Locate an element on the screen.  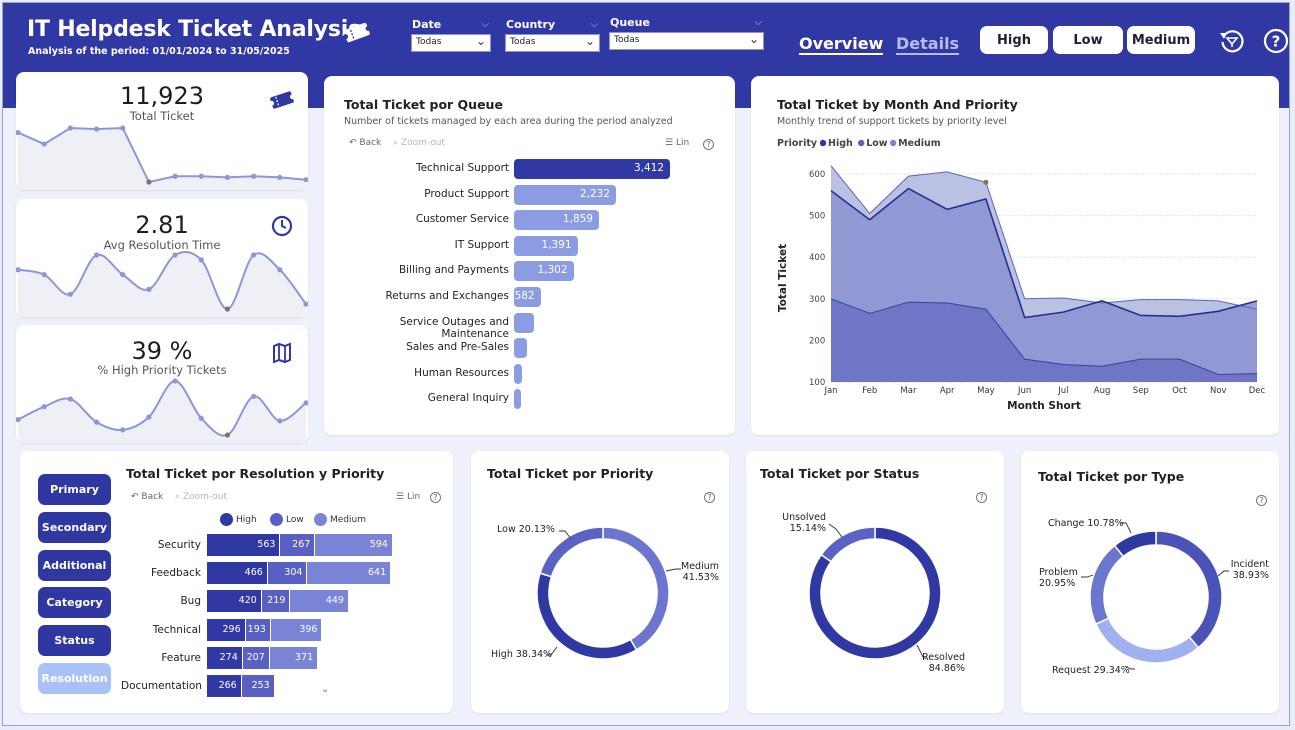
resolution-bar-segment: 267 is located at coordinates (298, 545).